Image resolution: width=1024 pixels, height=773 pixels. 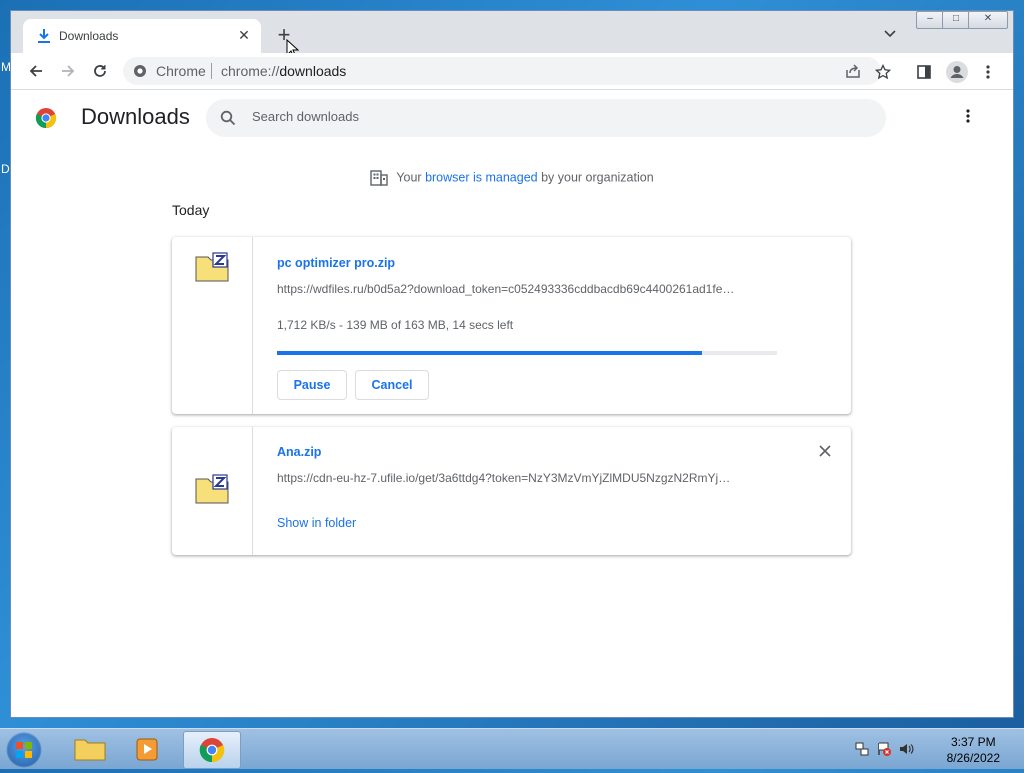 I want to click on forward-button, so click(x=68, y=71).